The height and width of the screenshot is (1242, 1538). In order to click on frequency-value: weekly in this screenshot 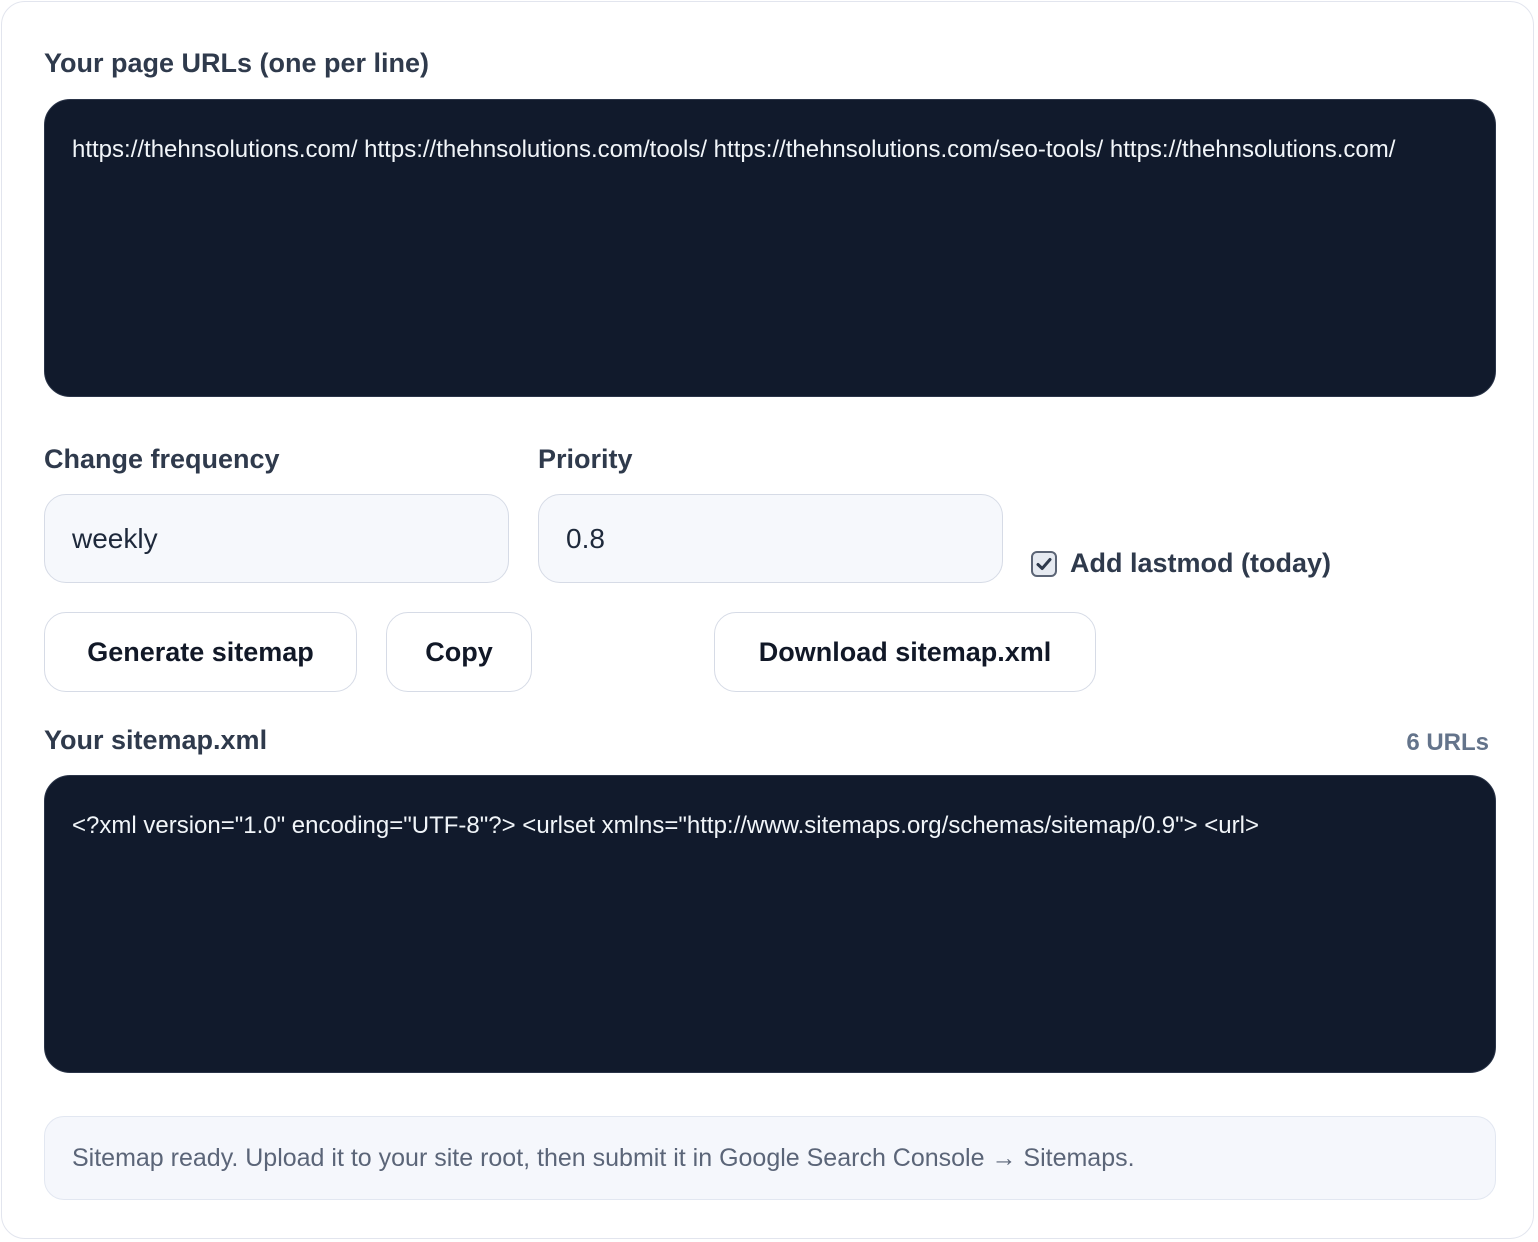, I will do `click(115, 538)`.